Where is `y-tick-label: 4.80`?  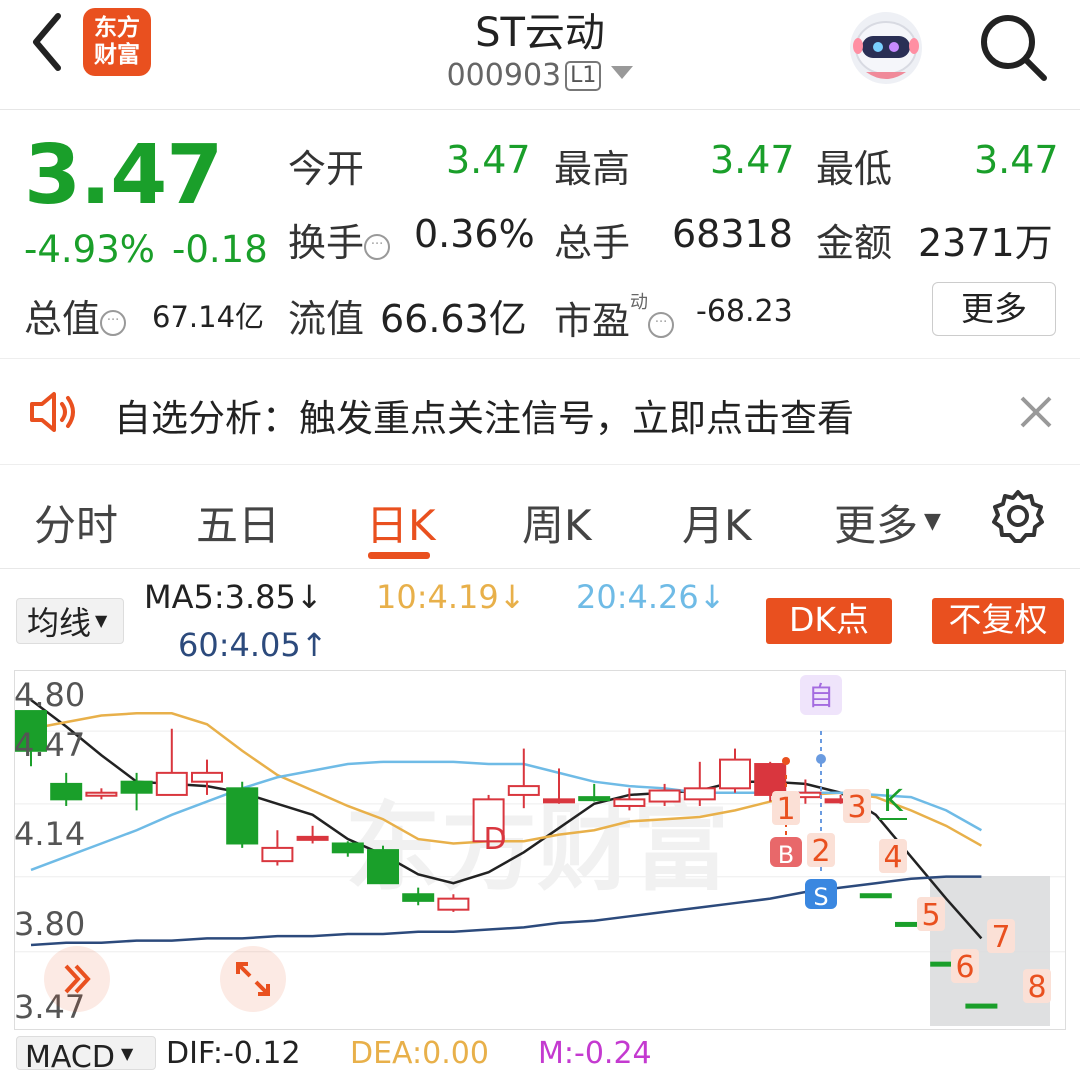
y-tick-label: 4.80 is located at coordinates (50, 695).